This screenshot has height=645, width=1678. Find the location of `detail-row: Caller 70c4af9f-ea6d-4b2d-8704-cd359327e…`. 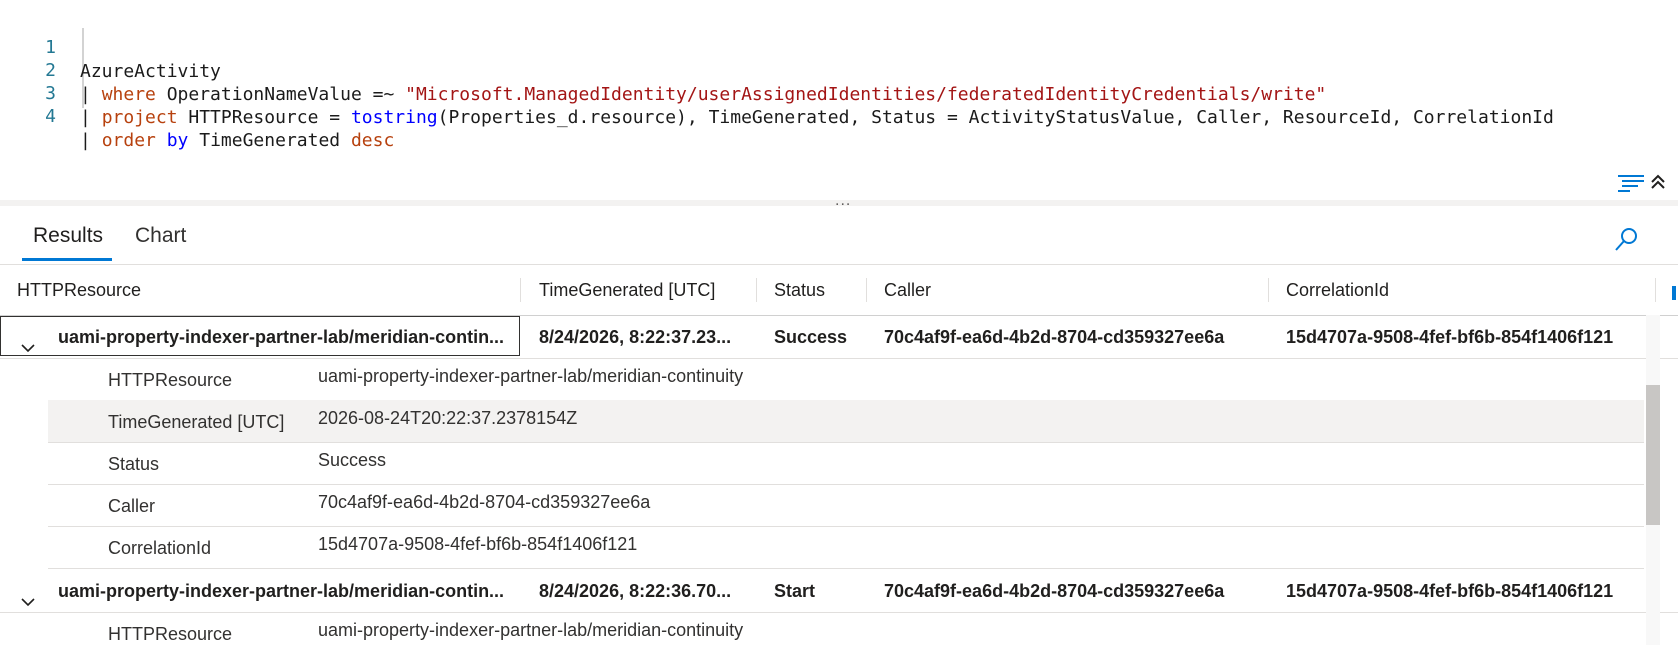

detail-row: Caller 70c4af9f-ea6d-4b2d-8704-cd359327e… is located at coordinates (846, 505).